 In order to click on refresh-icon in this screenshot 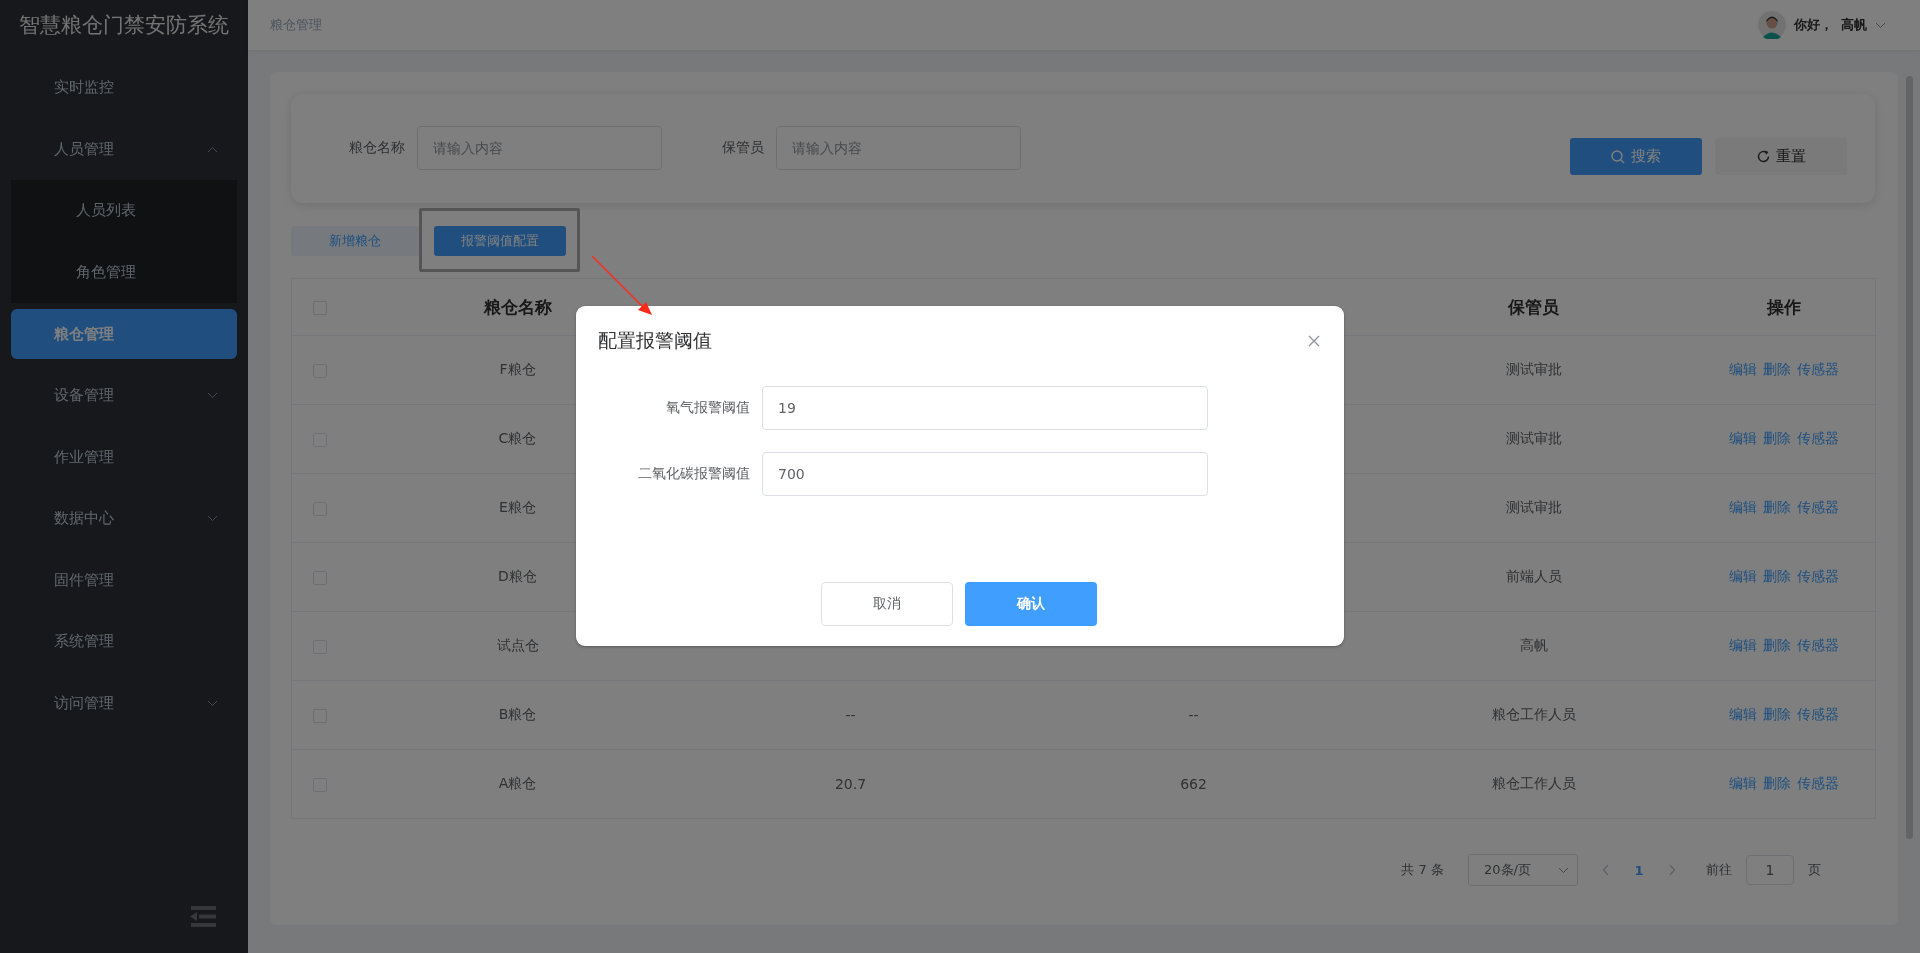, I will do `click(1763, 156)`.